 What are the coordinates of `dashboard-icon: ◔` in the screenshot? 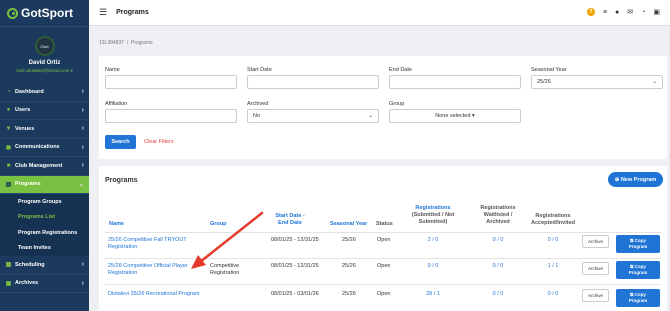 It's located at (8, 91).